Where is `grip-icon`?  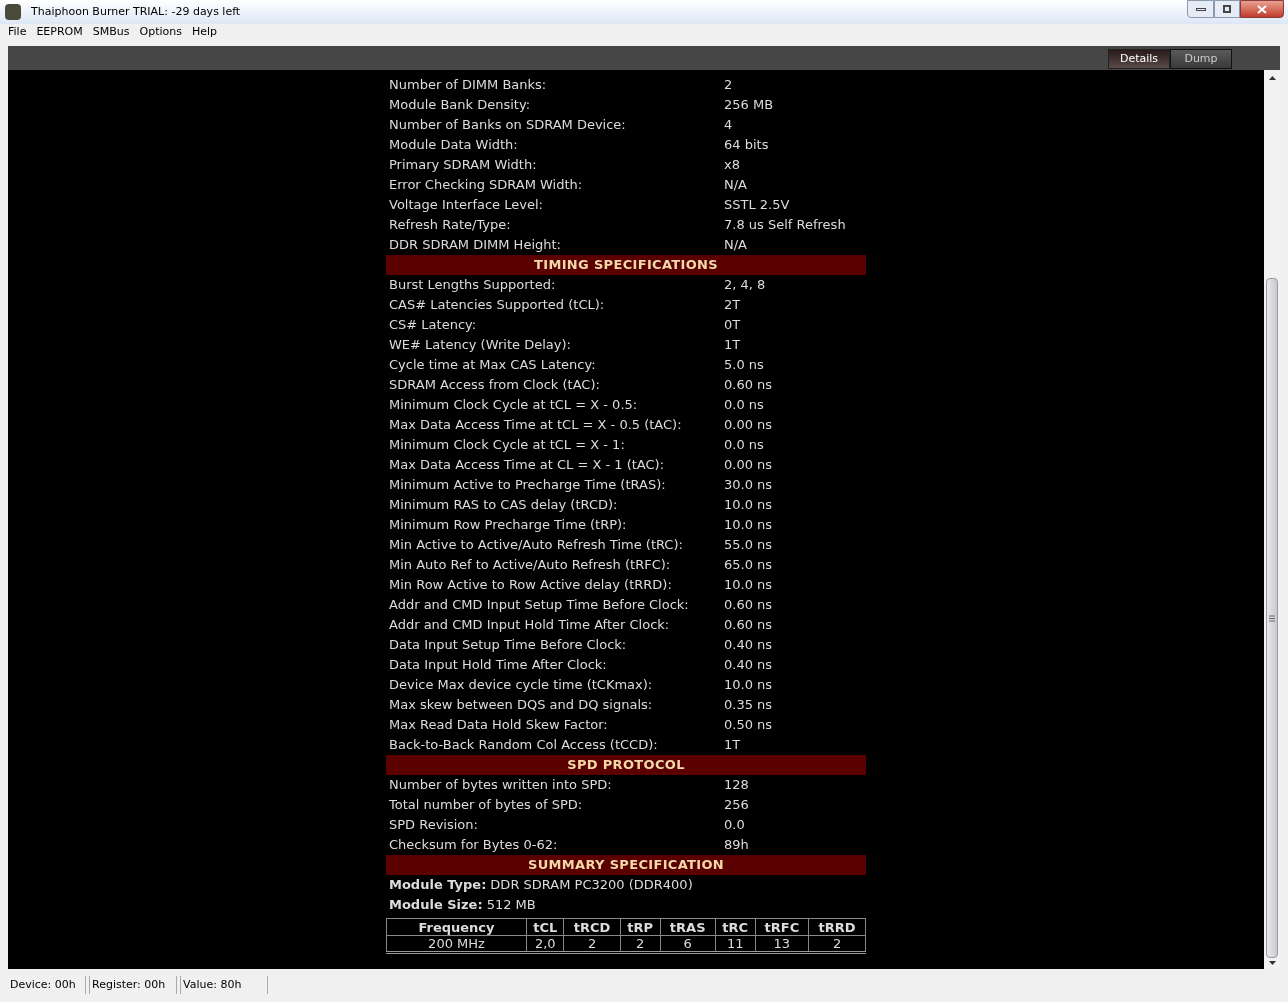
grip-icon is located at coordinates (1272, 618).